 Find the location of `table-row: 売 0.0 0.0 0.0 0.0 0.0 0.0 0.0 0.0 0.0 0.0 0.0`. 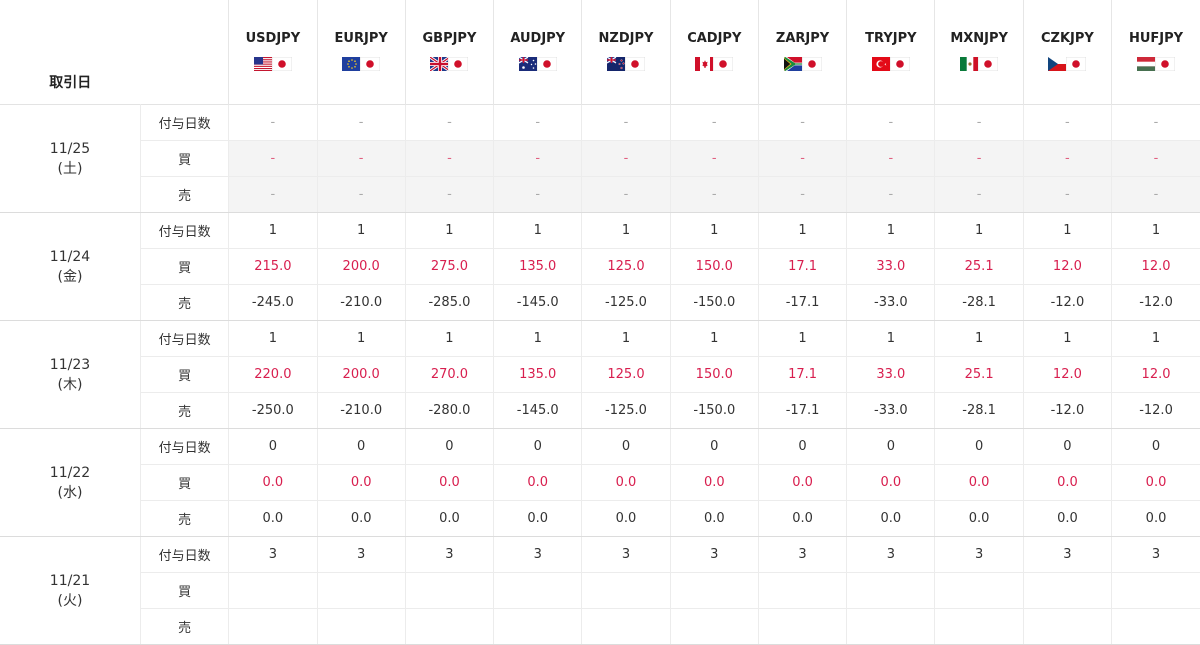

table-row: 売 0.0 0.0 0.0 0.0 0.0 0.0 0.0 0.0 0.0 0.0 0.0 is located at coordinates (600, 518).